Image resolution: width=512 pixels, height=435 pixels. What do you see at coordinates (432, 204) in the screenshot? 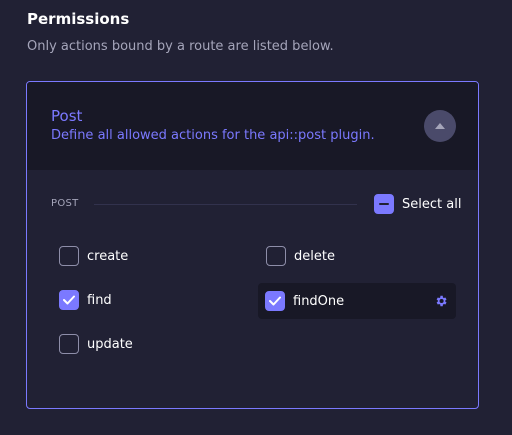
I see `select-all-label: Select all` at bounding box center [432, 204].